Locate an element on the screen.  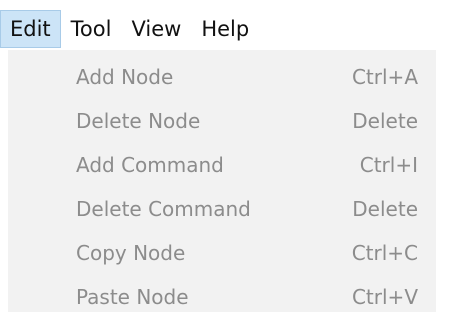
menu-item-delete-command: Delete Command Delete is located at coordinates (222, 209).